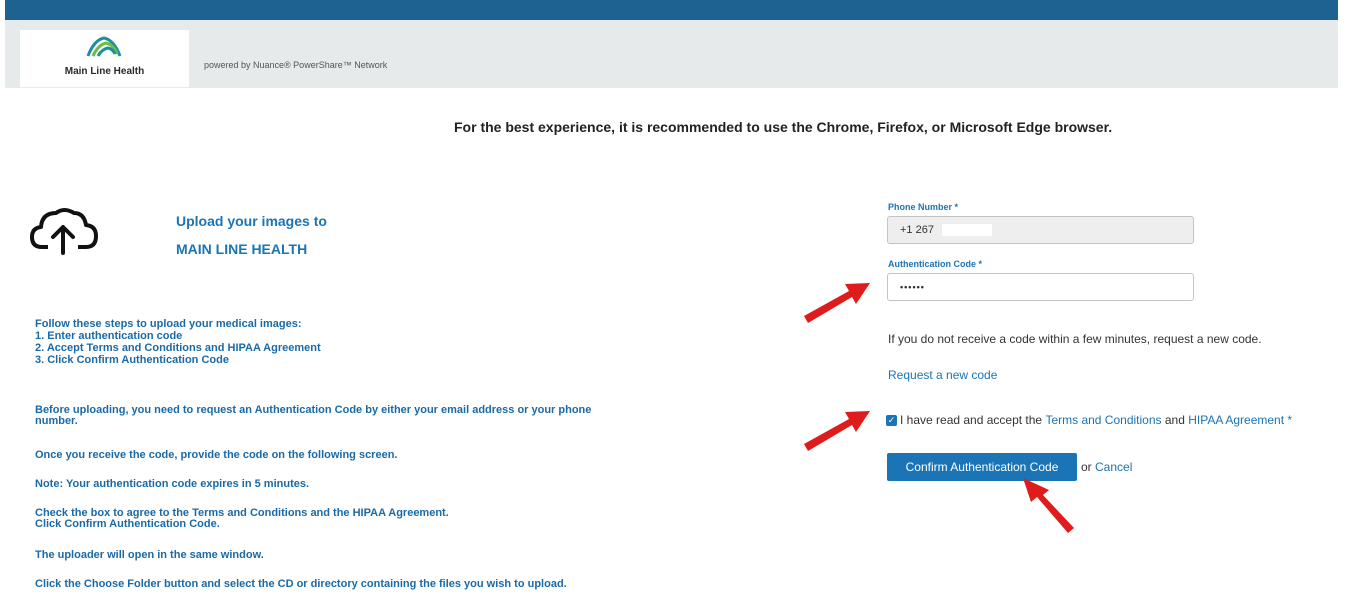 The image size is (1346, 597). Describe the element at coordinates (251, 221) in the screenshot. I see `upload-title-line1: Upload your images to` at that location.